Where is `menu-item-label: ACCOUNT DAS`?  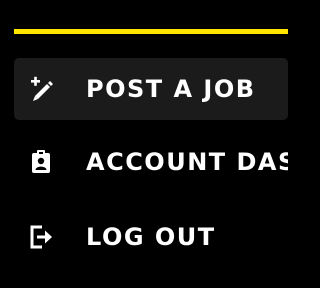
menu-item-label: ACCOUNT DAS is located at coordinates (187, 162).